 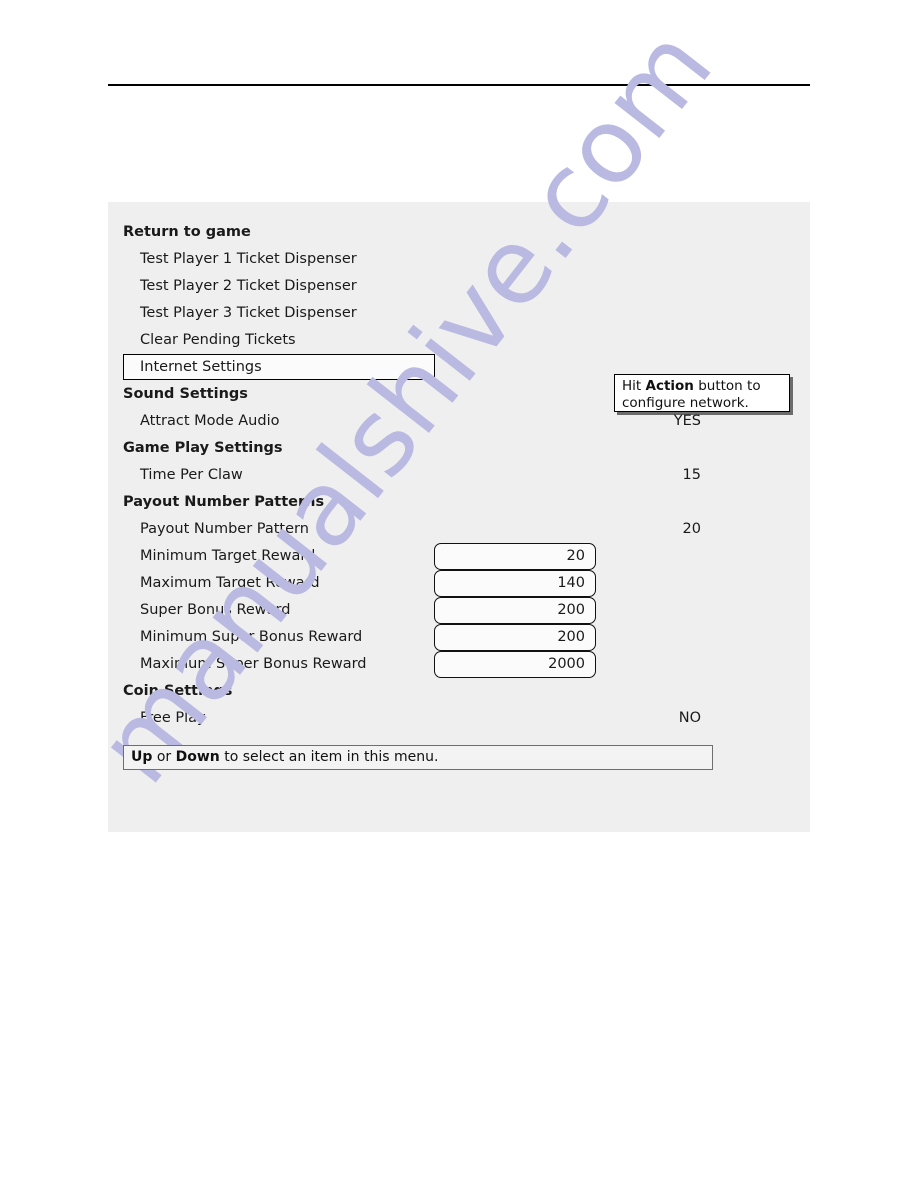 What do you see at coordinates (329, 757) in the screenshot?
I see `hint-text: to select an item in this menu.` at bounding box center [329, 757].